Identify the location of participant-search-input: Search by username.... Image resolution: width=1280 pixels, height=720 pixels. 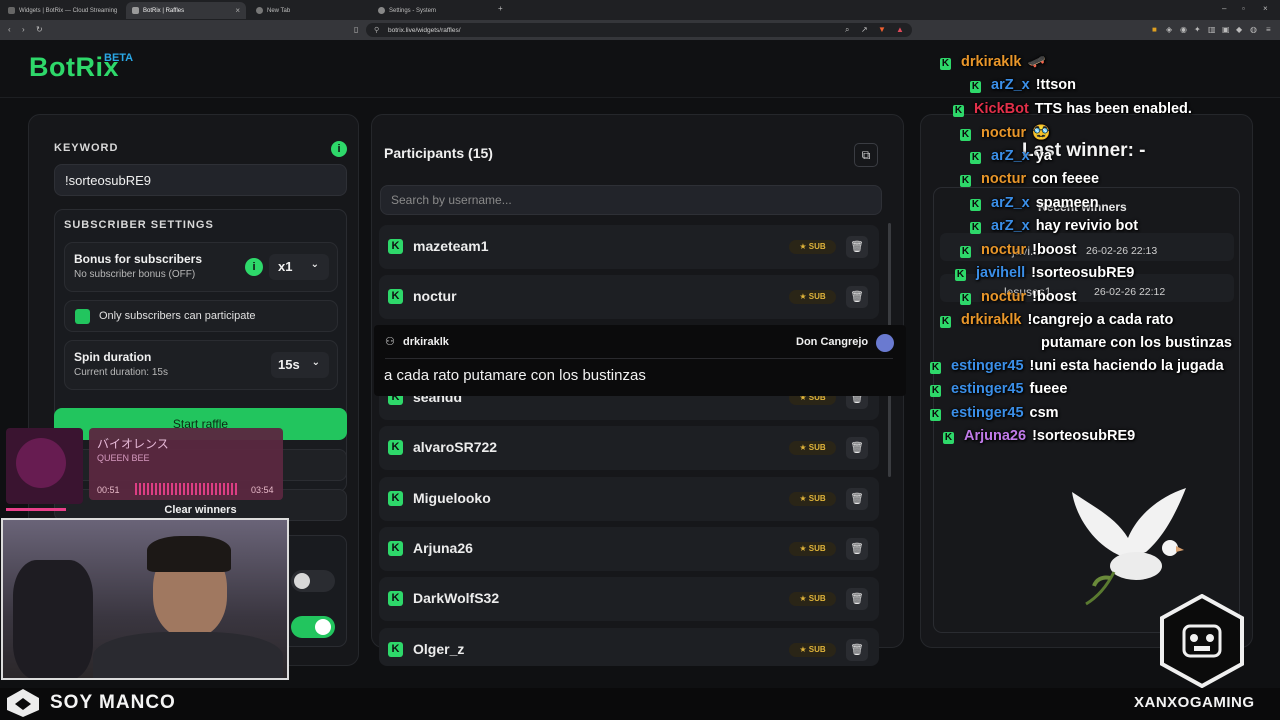
(631, 200).